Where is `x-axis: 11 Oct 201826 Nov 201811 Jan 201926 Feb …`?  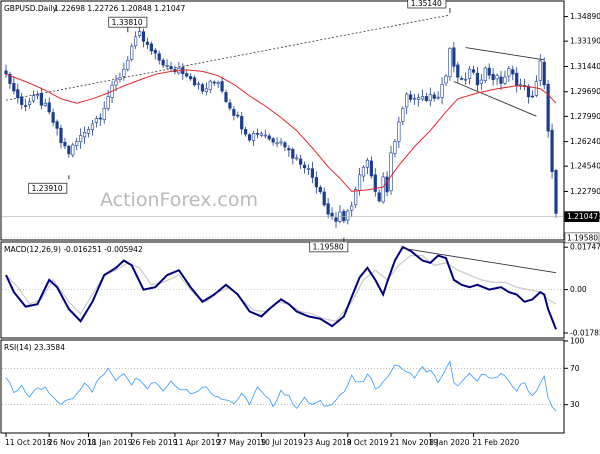
x-axis: 11 Oct 201826 Nov 201811 Jan 201926 Feb … is located at coordinates (262, 440).